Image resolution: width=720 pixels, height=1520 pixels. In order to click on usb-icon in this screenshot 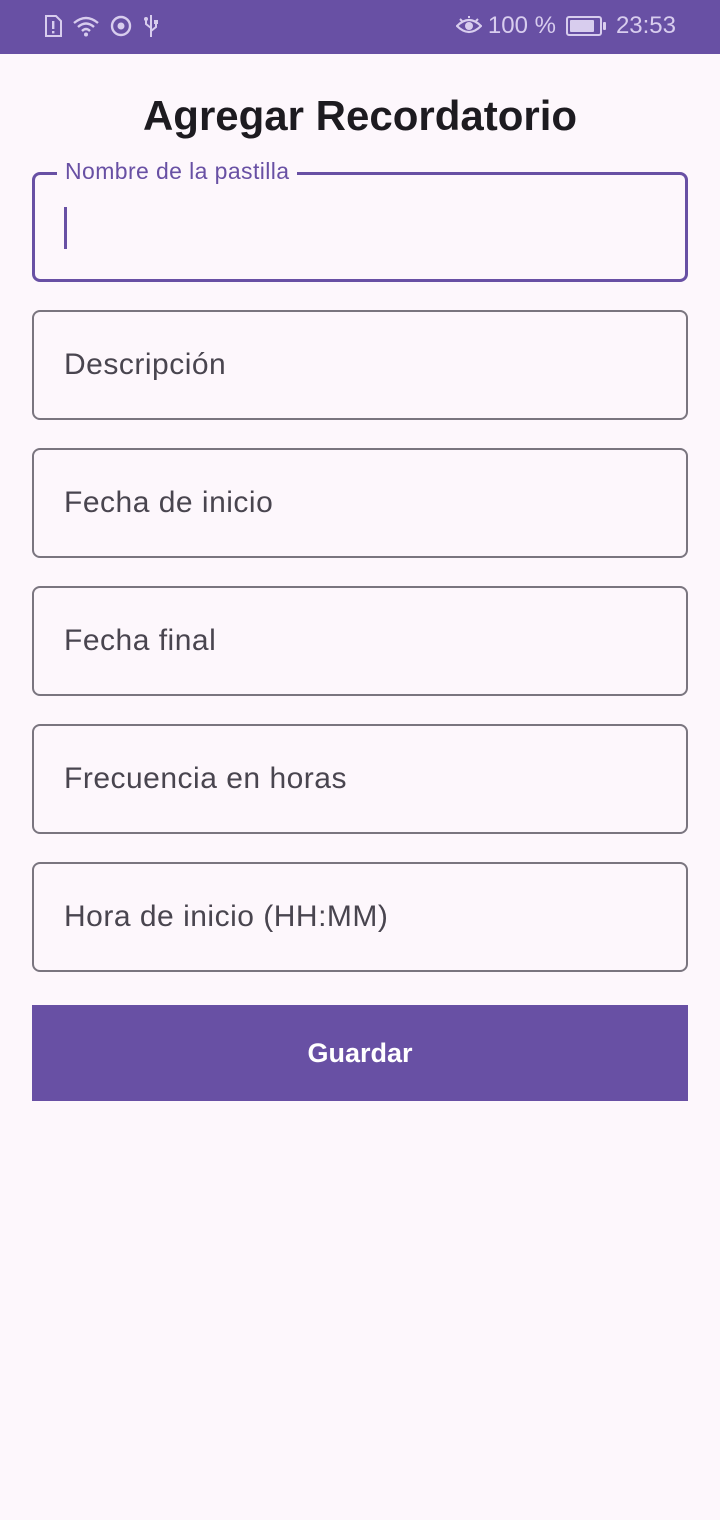, I will do `click(151, 26)`.